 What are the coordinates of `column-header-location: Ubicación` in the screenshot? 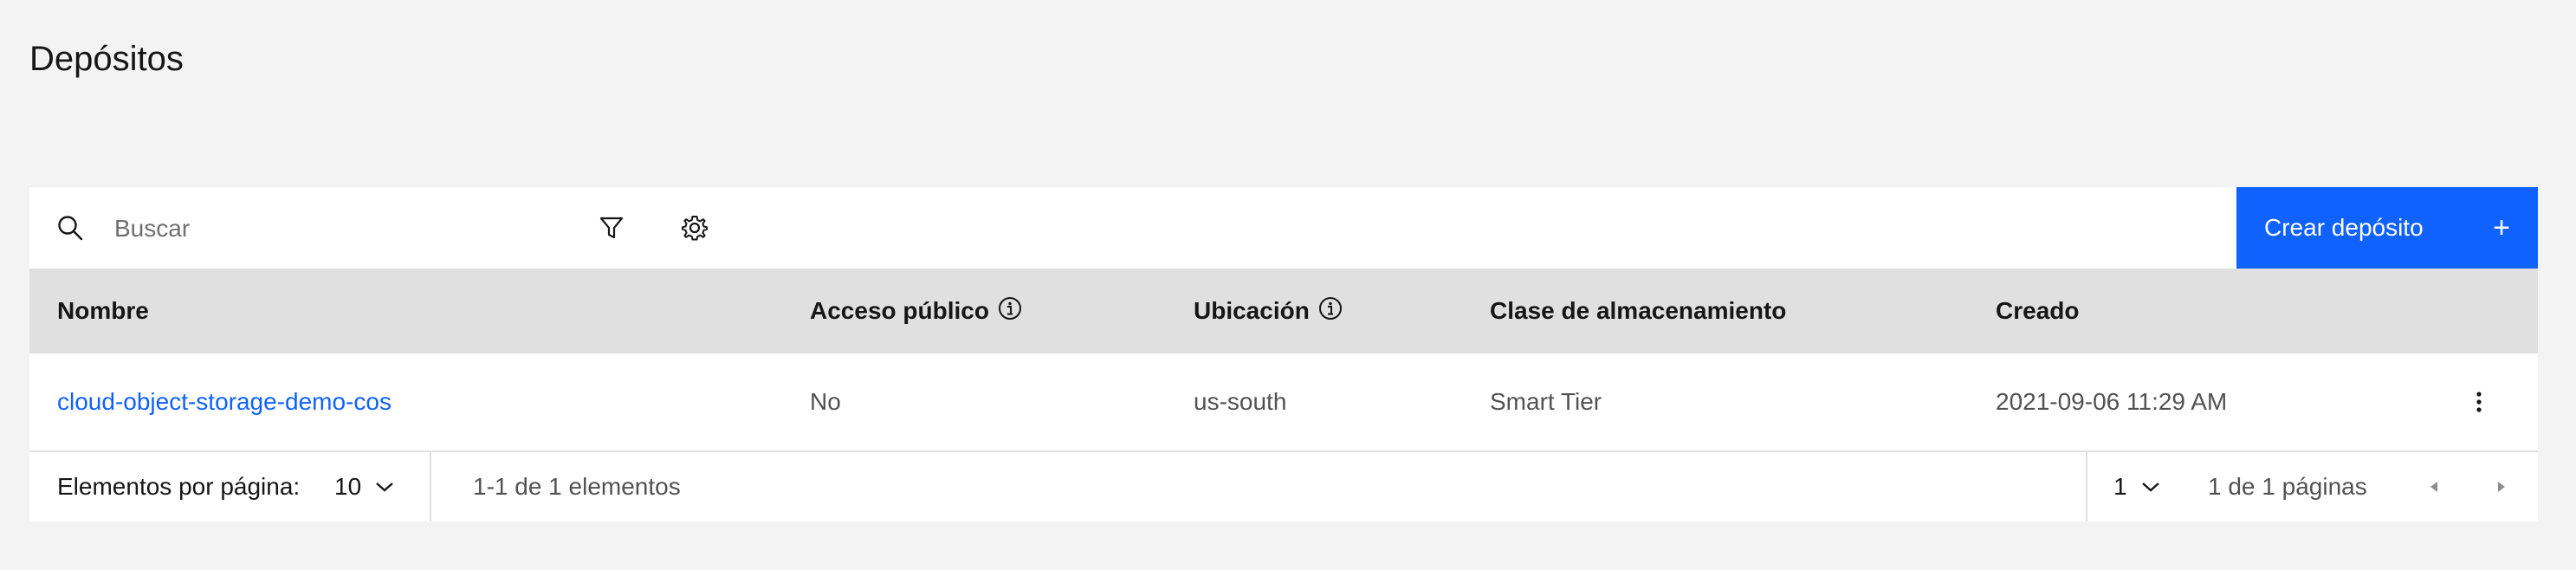 It's located at (1268, 311).